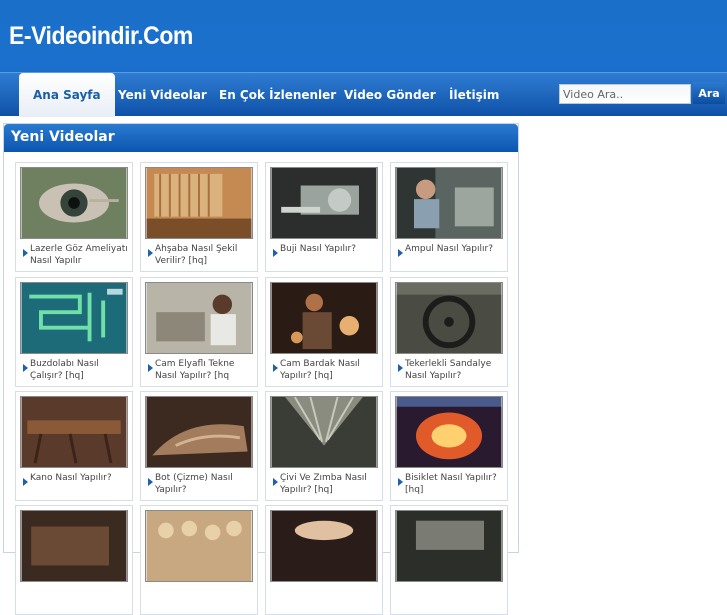 This screenshot has width=727, height=615. What do you see at coordinates (261, 138) in the screenshot?
I see `panel-header: Yeni Videolar` at bounding box center [261, 138].